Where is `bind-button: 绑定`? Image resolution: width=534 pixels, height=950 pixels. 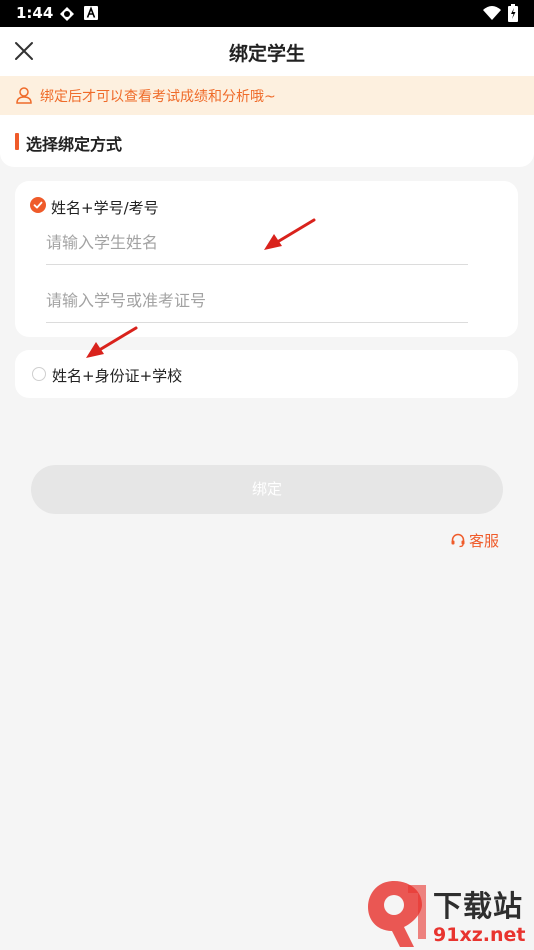
bind-button: 绑定 is located at coordinates (267, 489).